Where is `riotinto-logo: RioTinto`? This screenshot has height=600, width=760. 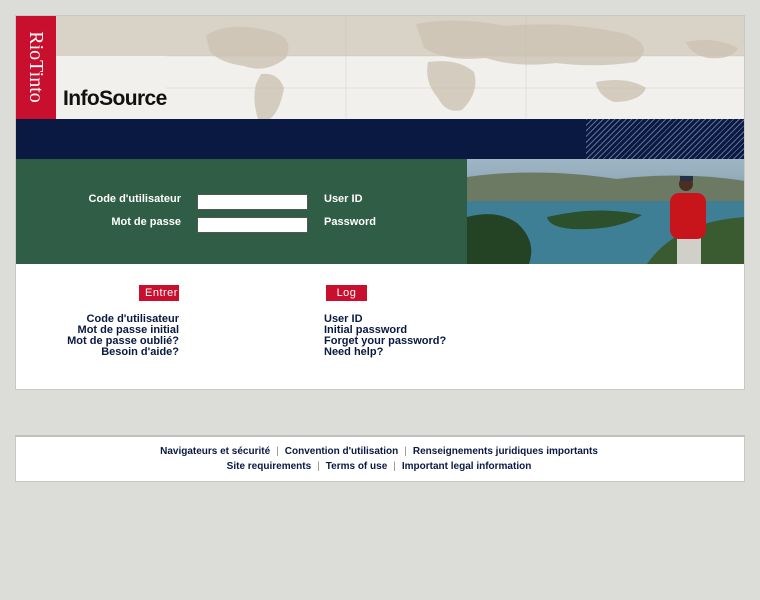
riotinto-logo: RioTinto is located at coordinates (36, 67).